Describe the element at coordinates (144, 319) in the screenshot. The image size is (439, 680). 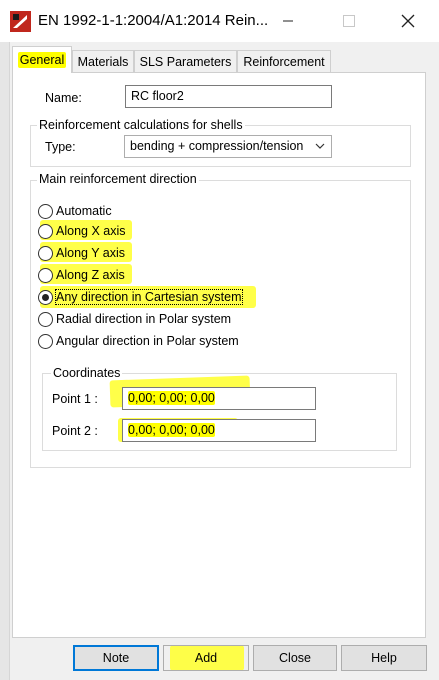
I see `radio-radial-polar-label: Radial direction in Polar system` at that location.